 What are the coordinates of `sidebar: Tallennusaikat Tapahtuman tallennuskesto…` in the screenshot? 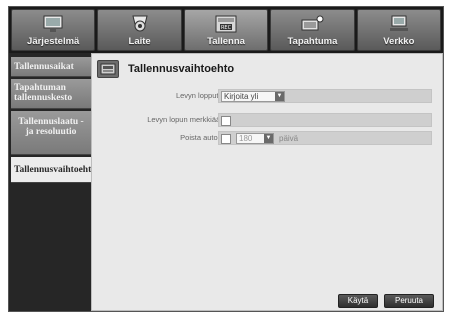 It's located at (50, 182).